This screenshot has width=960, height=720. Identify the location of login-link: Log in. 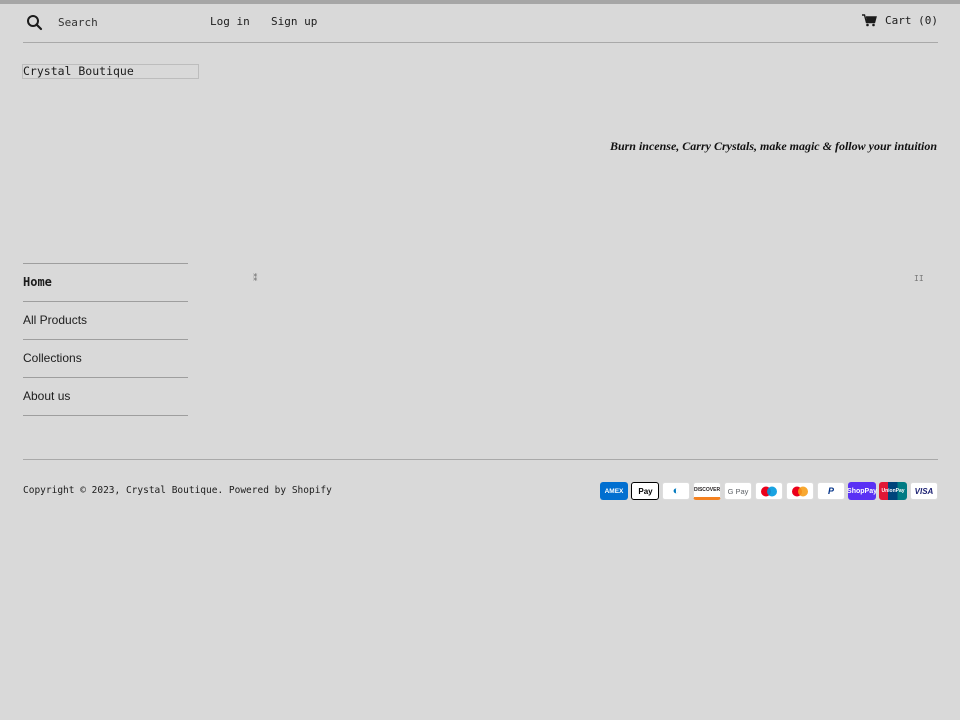
(230, 21).